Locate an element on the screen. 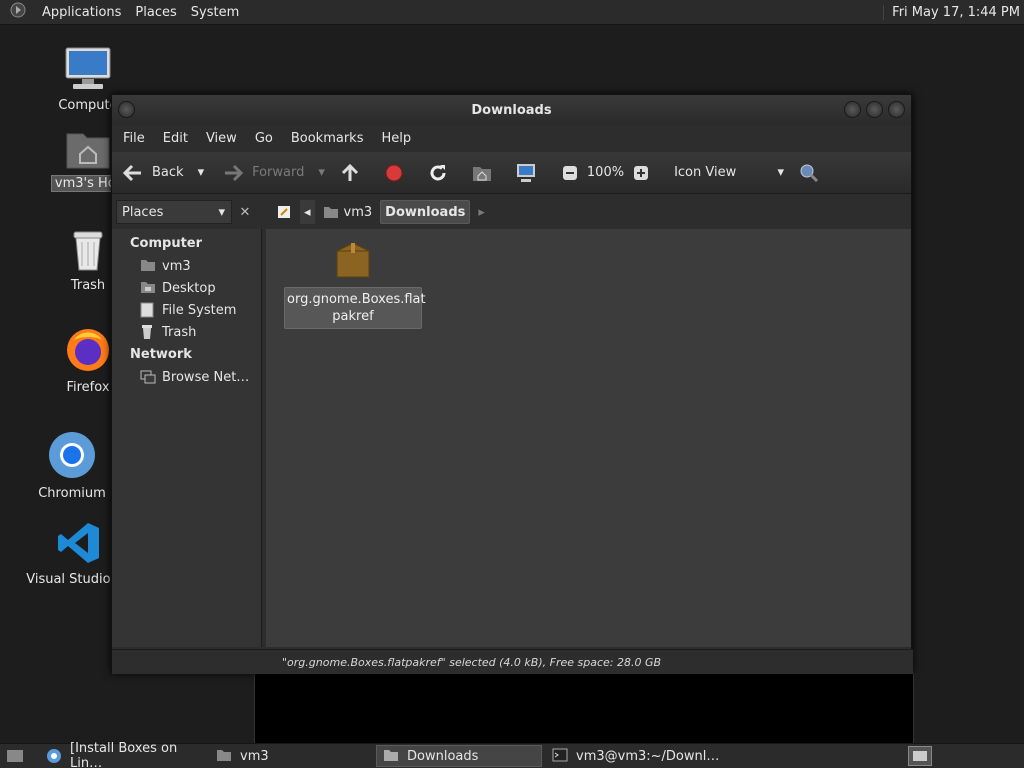 The image size is (1024, 768). view-mode-label: Icon View is located at coordinates (705, 172).